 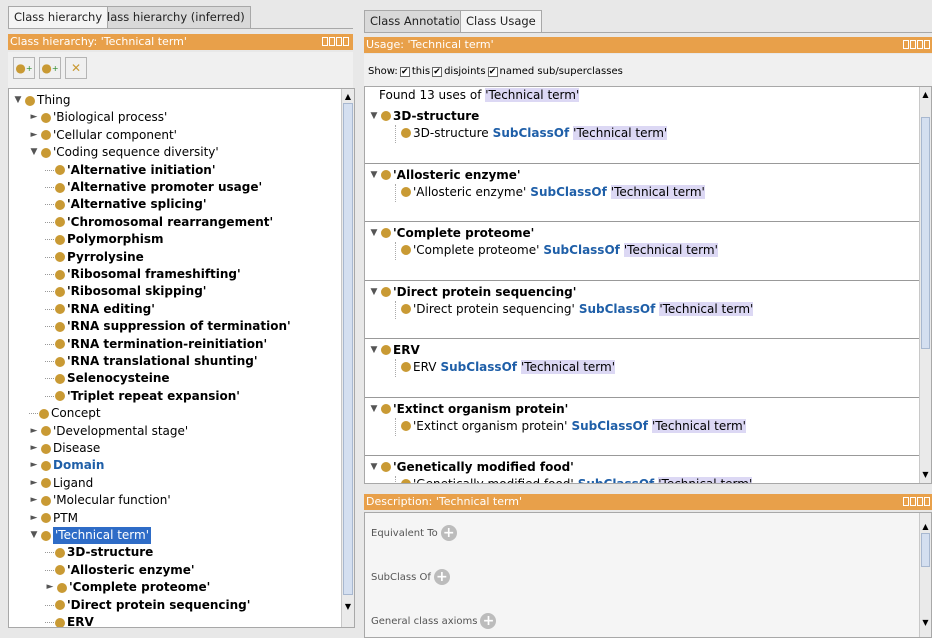 What do you see at coordinates (348, 607) in the screenshot?
I see `scroll-down-icon: ▼` at bounding box center [348, 607].